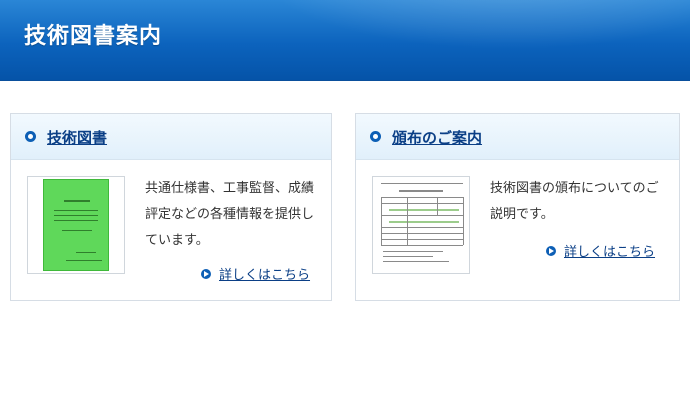  I want to click on book-thumbnail, so click(76, 225).